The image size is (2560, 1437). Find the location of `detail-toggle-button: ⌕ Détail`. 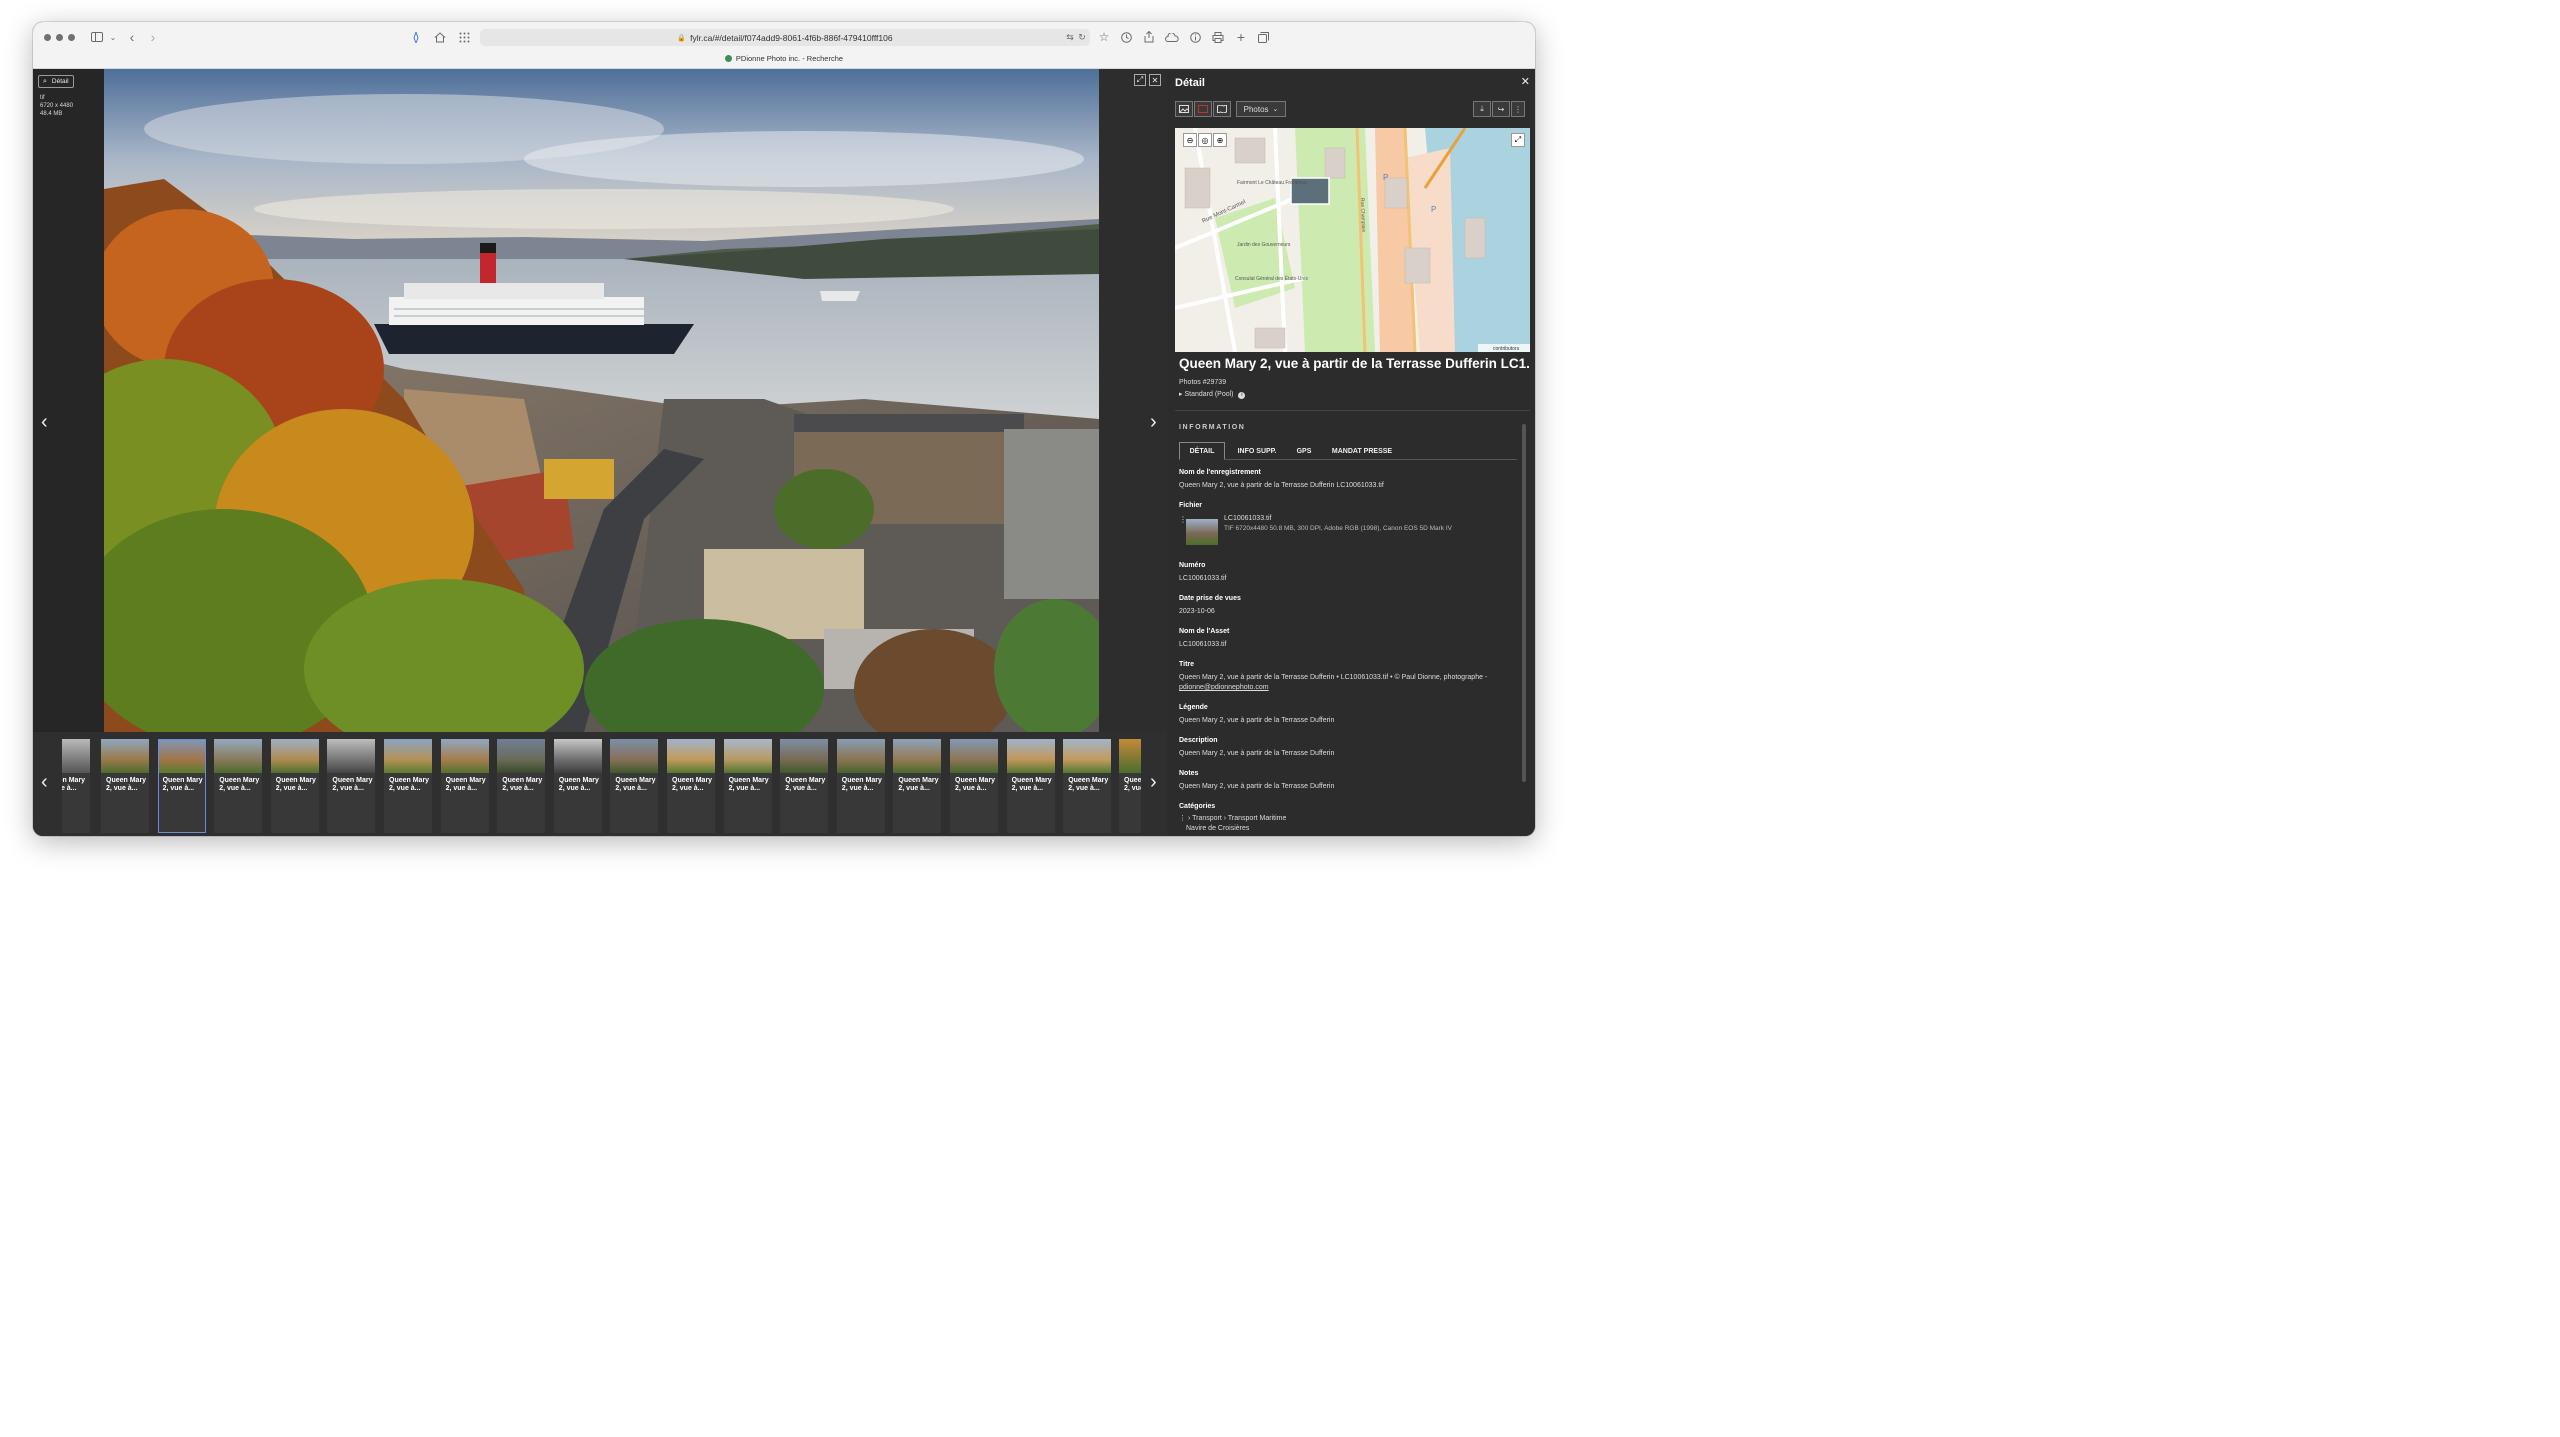

detail-toggle-button: ⌕ Détail is located at coordinates (56, 81).